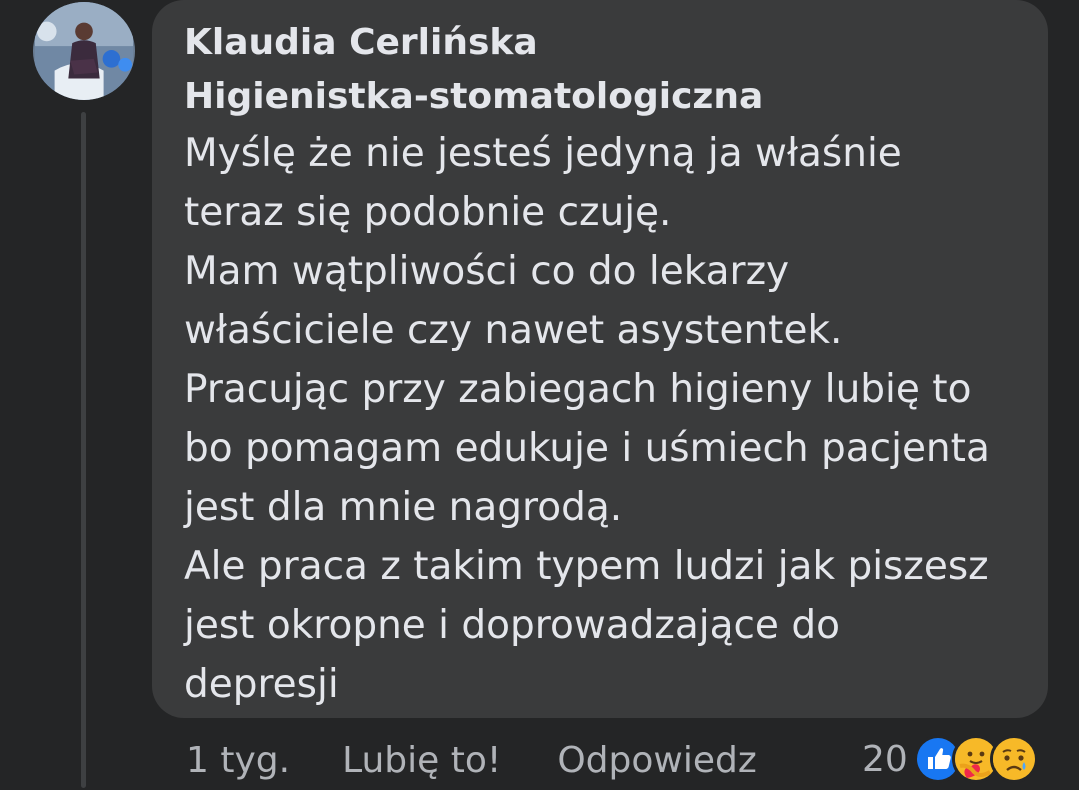  What do you see at coordinates (421, 760) in the screenshot?
I see `like-button: Lubię to!` at bounding box center [421, 760].